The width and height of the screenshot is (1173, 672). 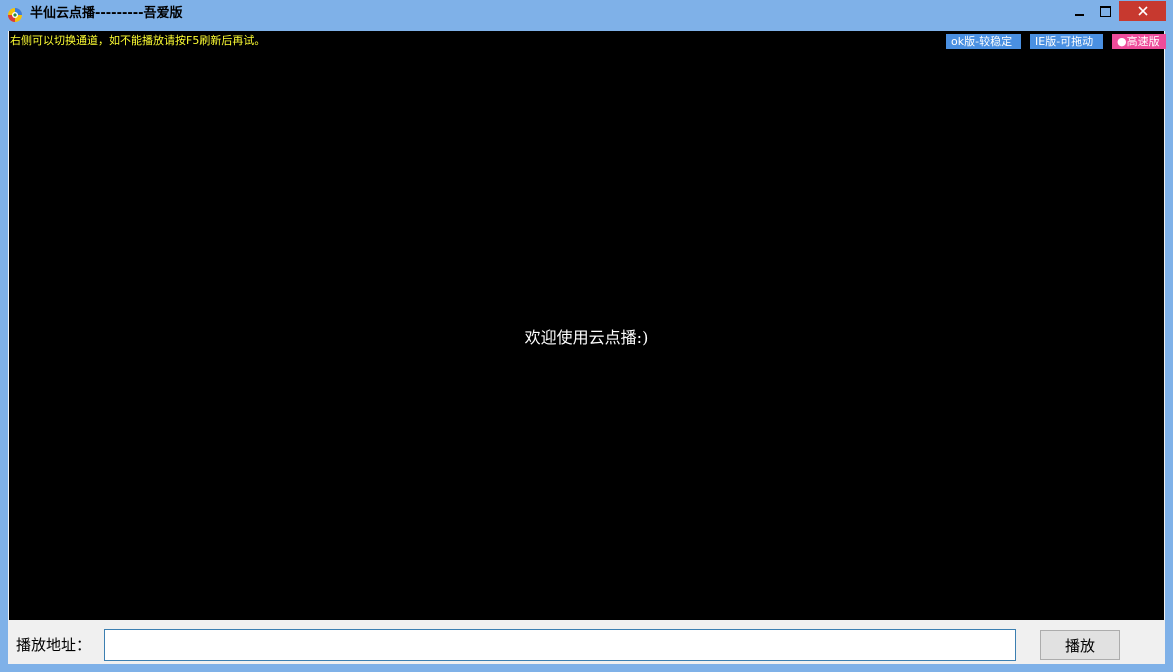 I want to click on channel-hint: 右侧可以切换通道，如不能播放请按F5刷新后再试。, so click(x=138, y=40).